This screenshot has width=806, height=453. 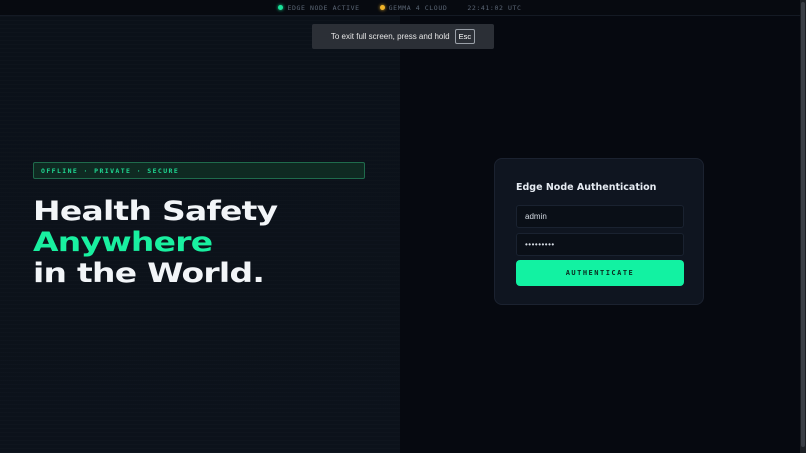 I want to click on fullscreen-toast: To exit full screen, press and hold Esc, so click(x=403, y=36).